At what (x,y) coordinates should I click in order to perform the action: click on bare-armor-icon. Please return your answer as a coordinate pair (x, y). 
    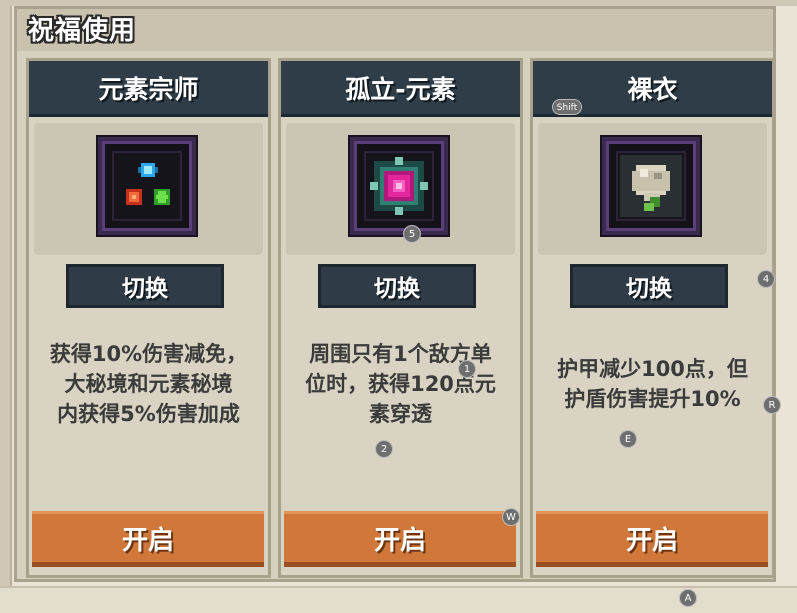
    Looking at the image, I should click on (651, 186).